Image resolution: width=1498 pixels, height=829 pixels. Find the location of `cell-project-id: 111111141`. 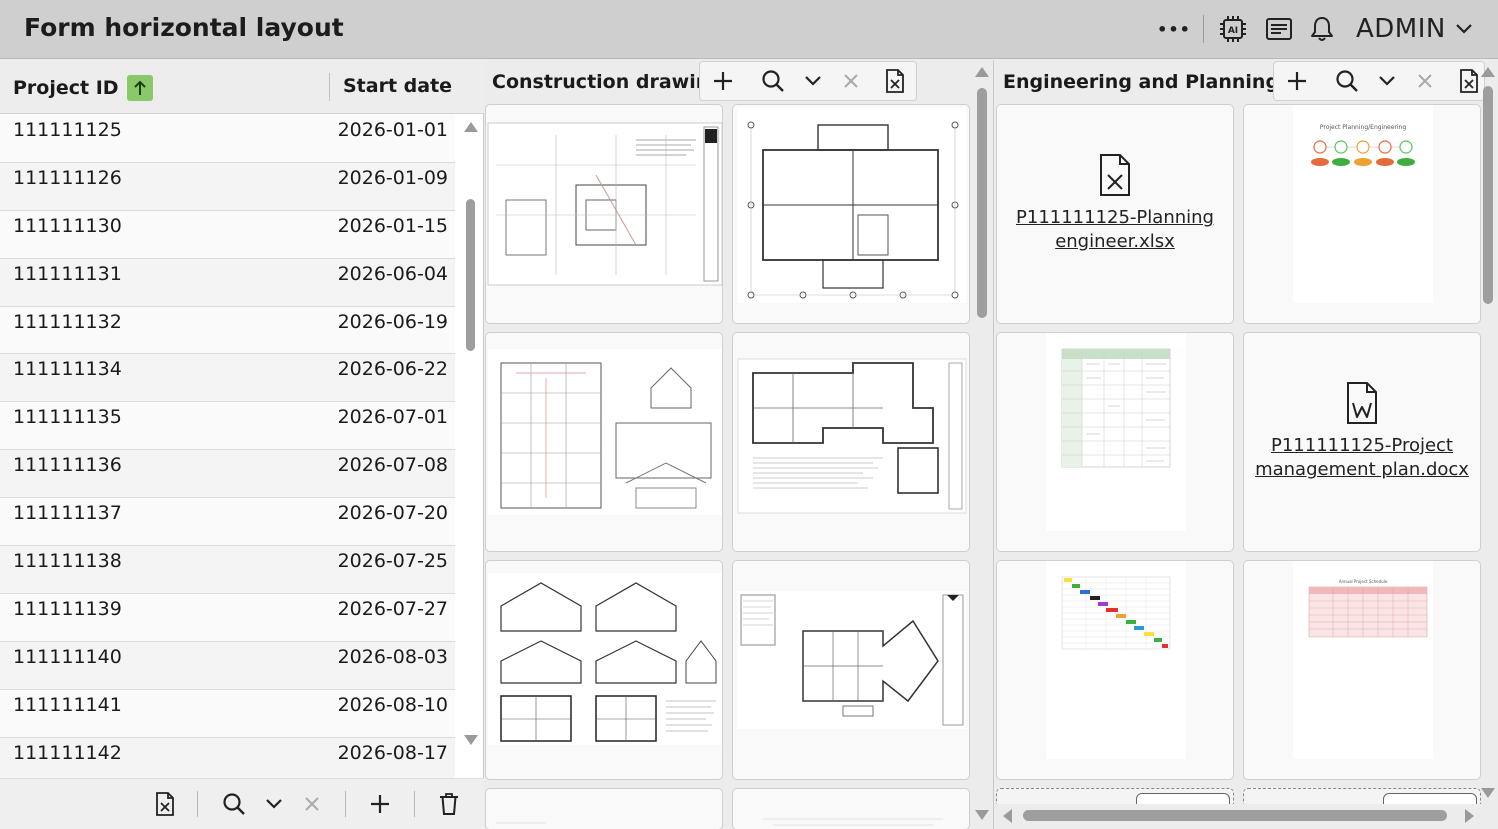

cell-project-id: 111111141 is located at coordinates (67, 704).